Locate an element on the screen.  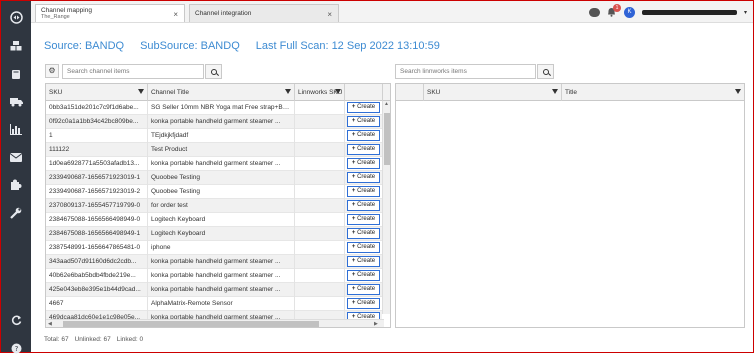
linnworks-search-input: Search linnworks items is located at coordinates (465, 71).